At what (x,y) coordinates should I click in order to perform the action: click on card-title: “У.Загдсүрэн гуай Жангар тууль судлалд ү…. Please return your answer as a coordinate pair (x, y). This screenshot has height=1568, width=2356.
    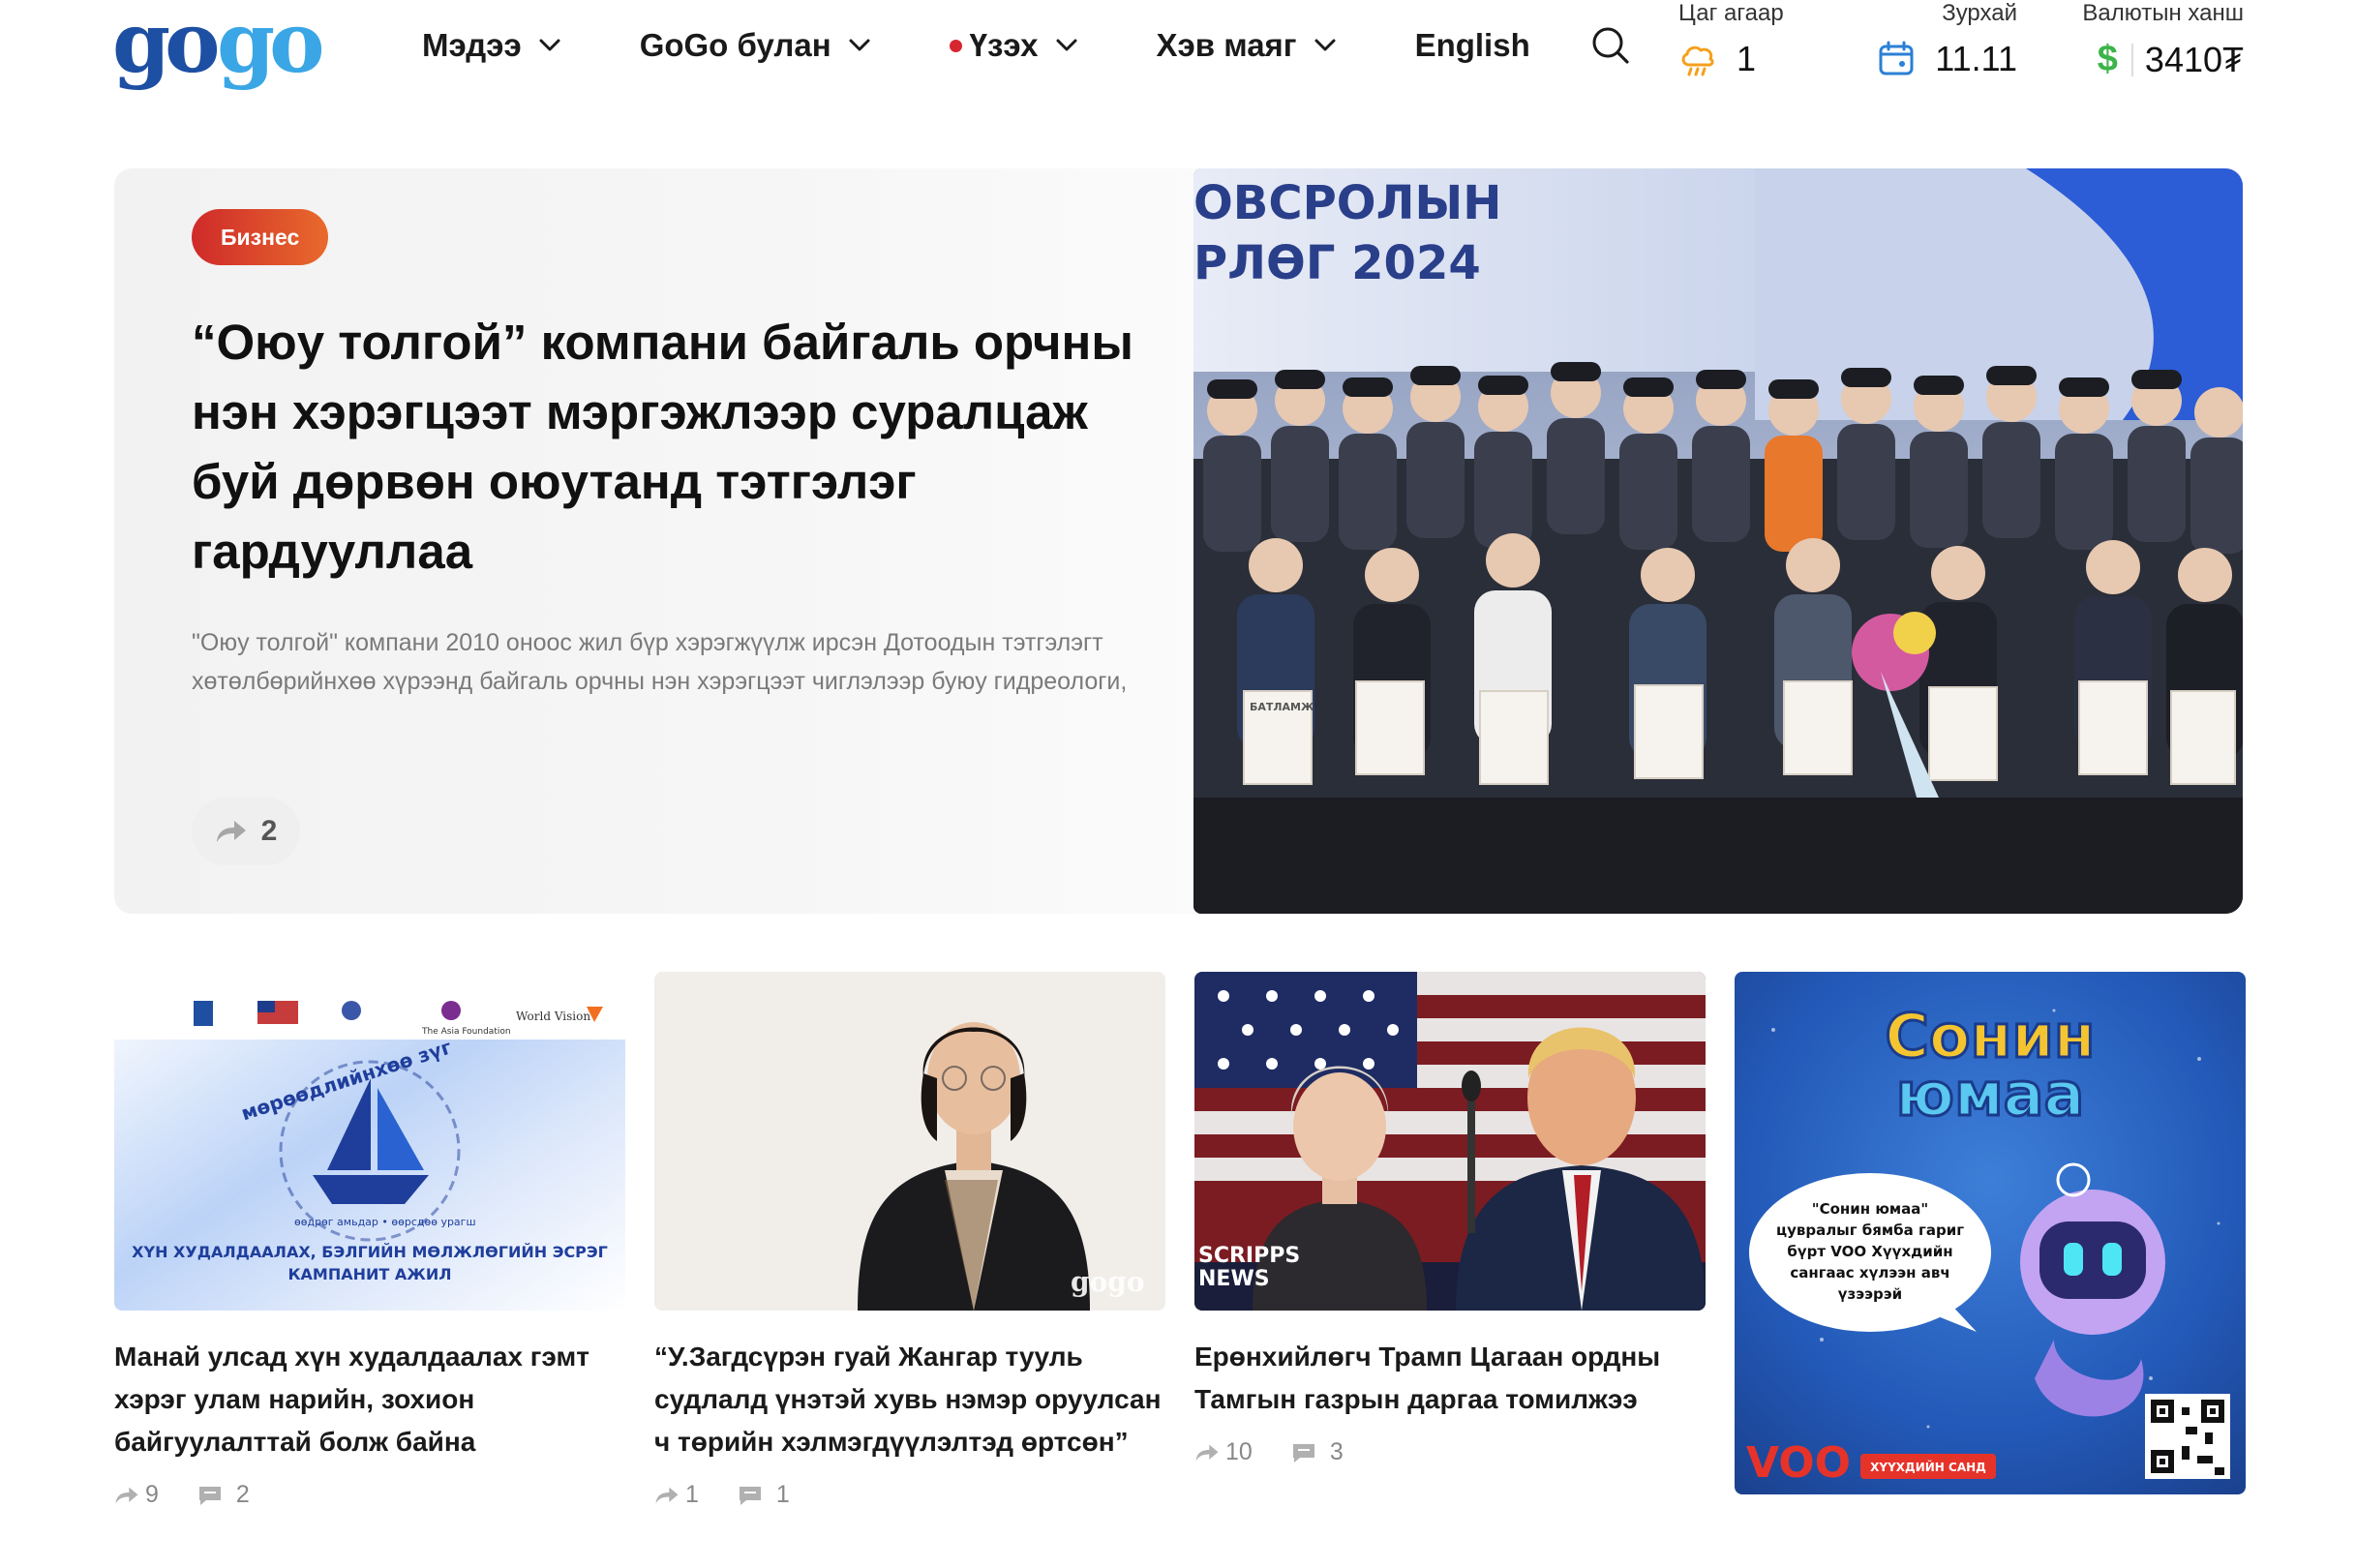
    Looking at the image, I should click on (909, 1399).